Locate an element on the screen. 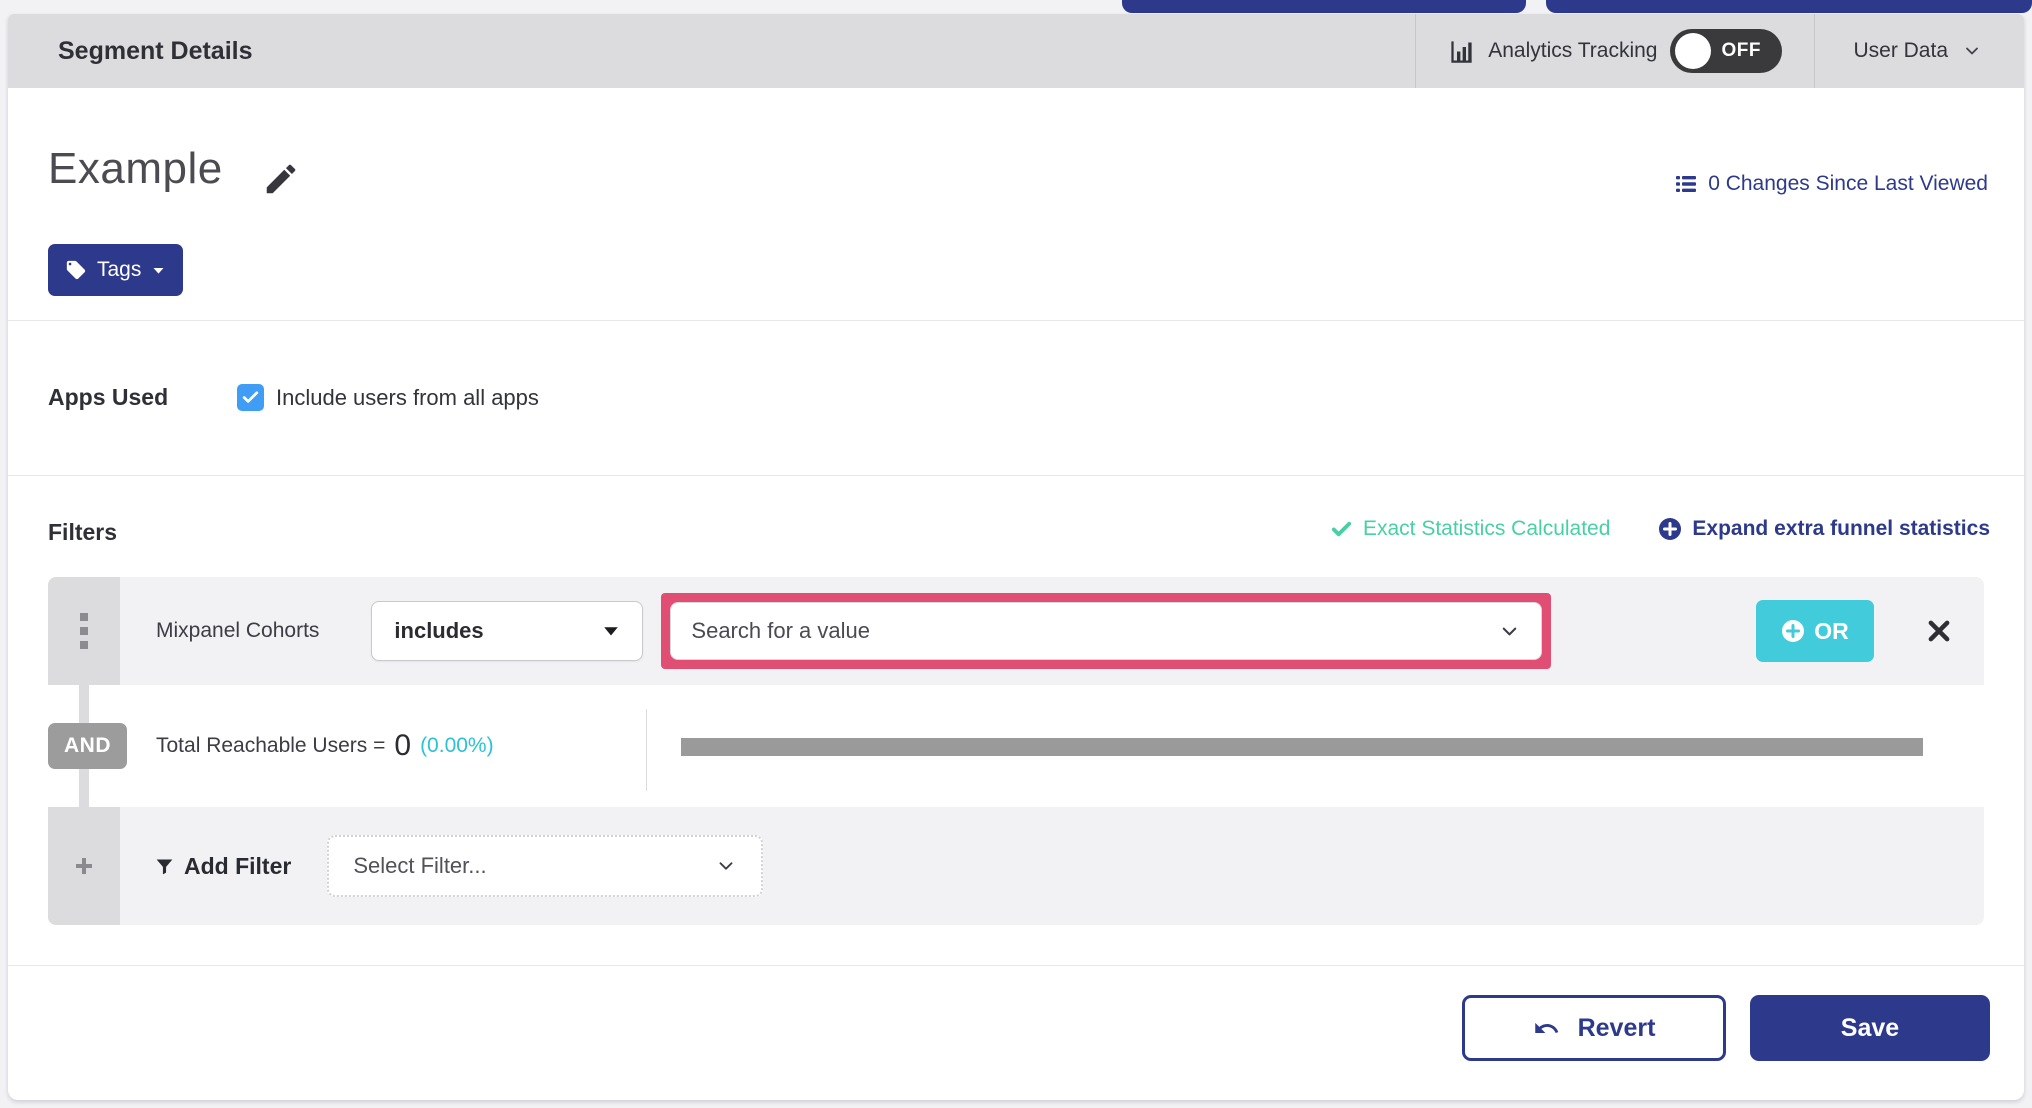 The width and height of the screenshot is (2032, 1108). expand-funnel-statistics-link: Expand extra funnel statistics is located at coordinates (1824, 529).